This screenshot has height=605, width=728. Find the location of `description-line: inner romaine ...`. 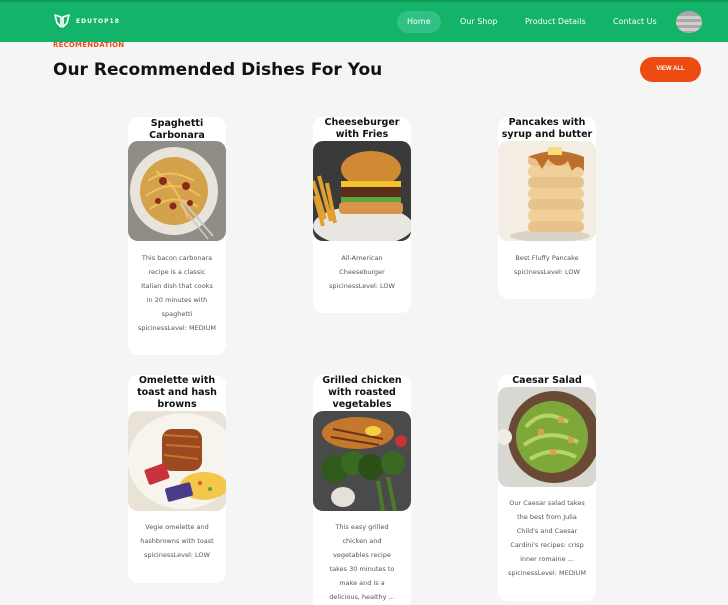

description-line: inner romaine ... is located at coordinates (547, 559).